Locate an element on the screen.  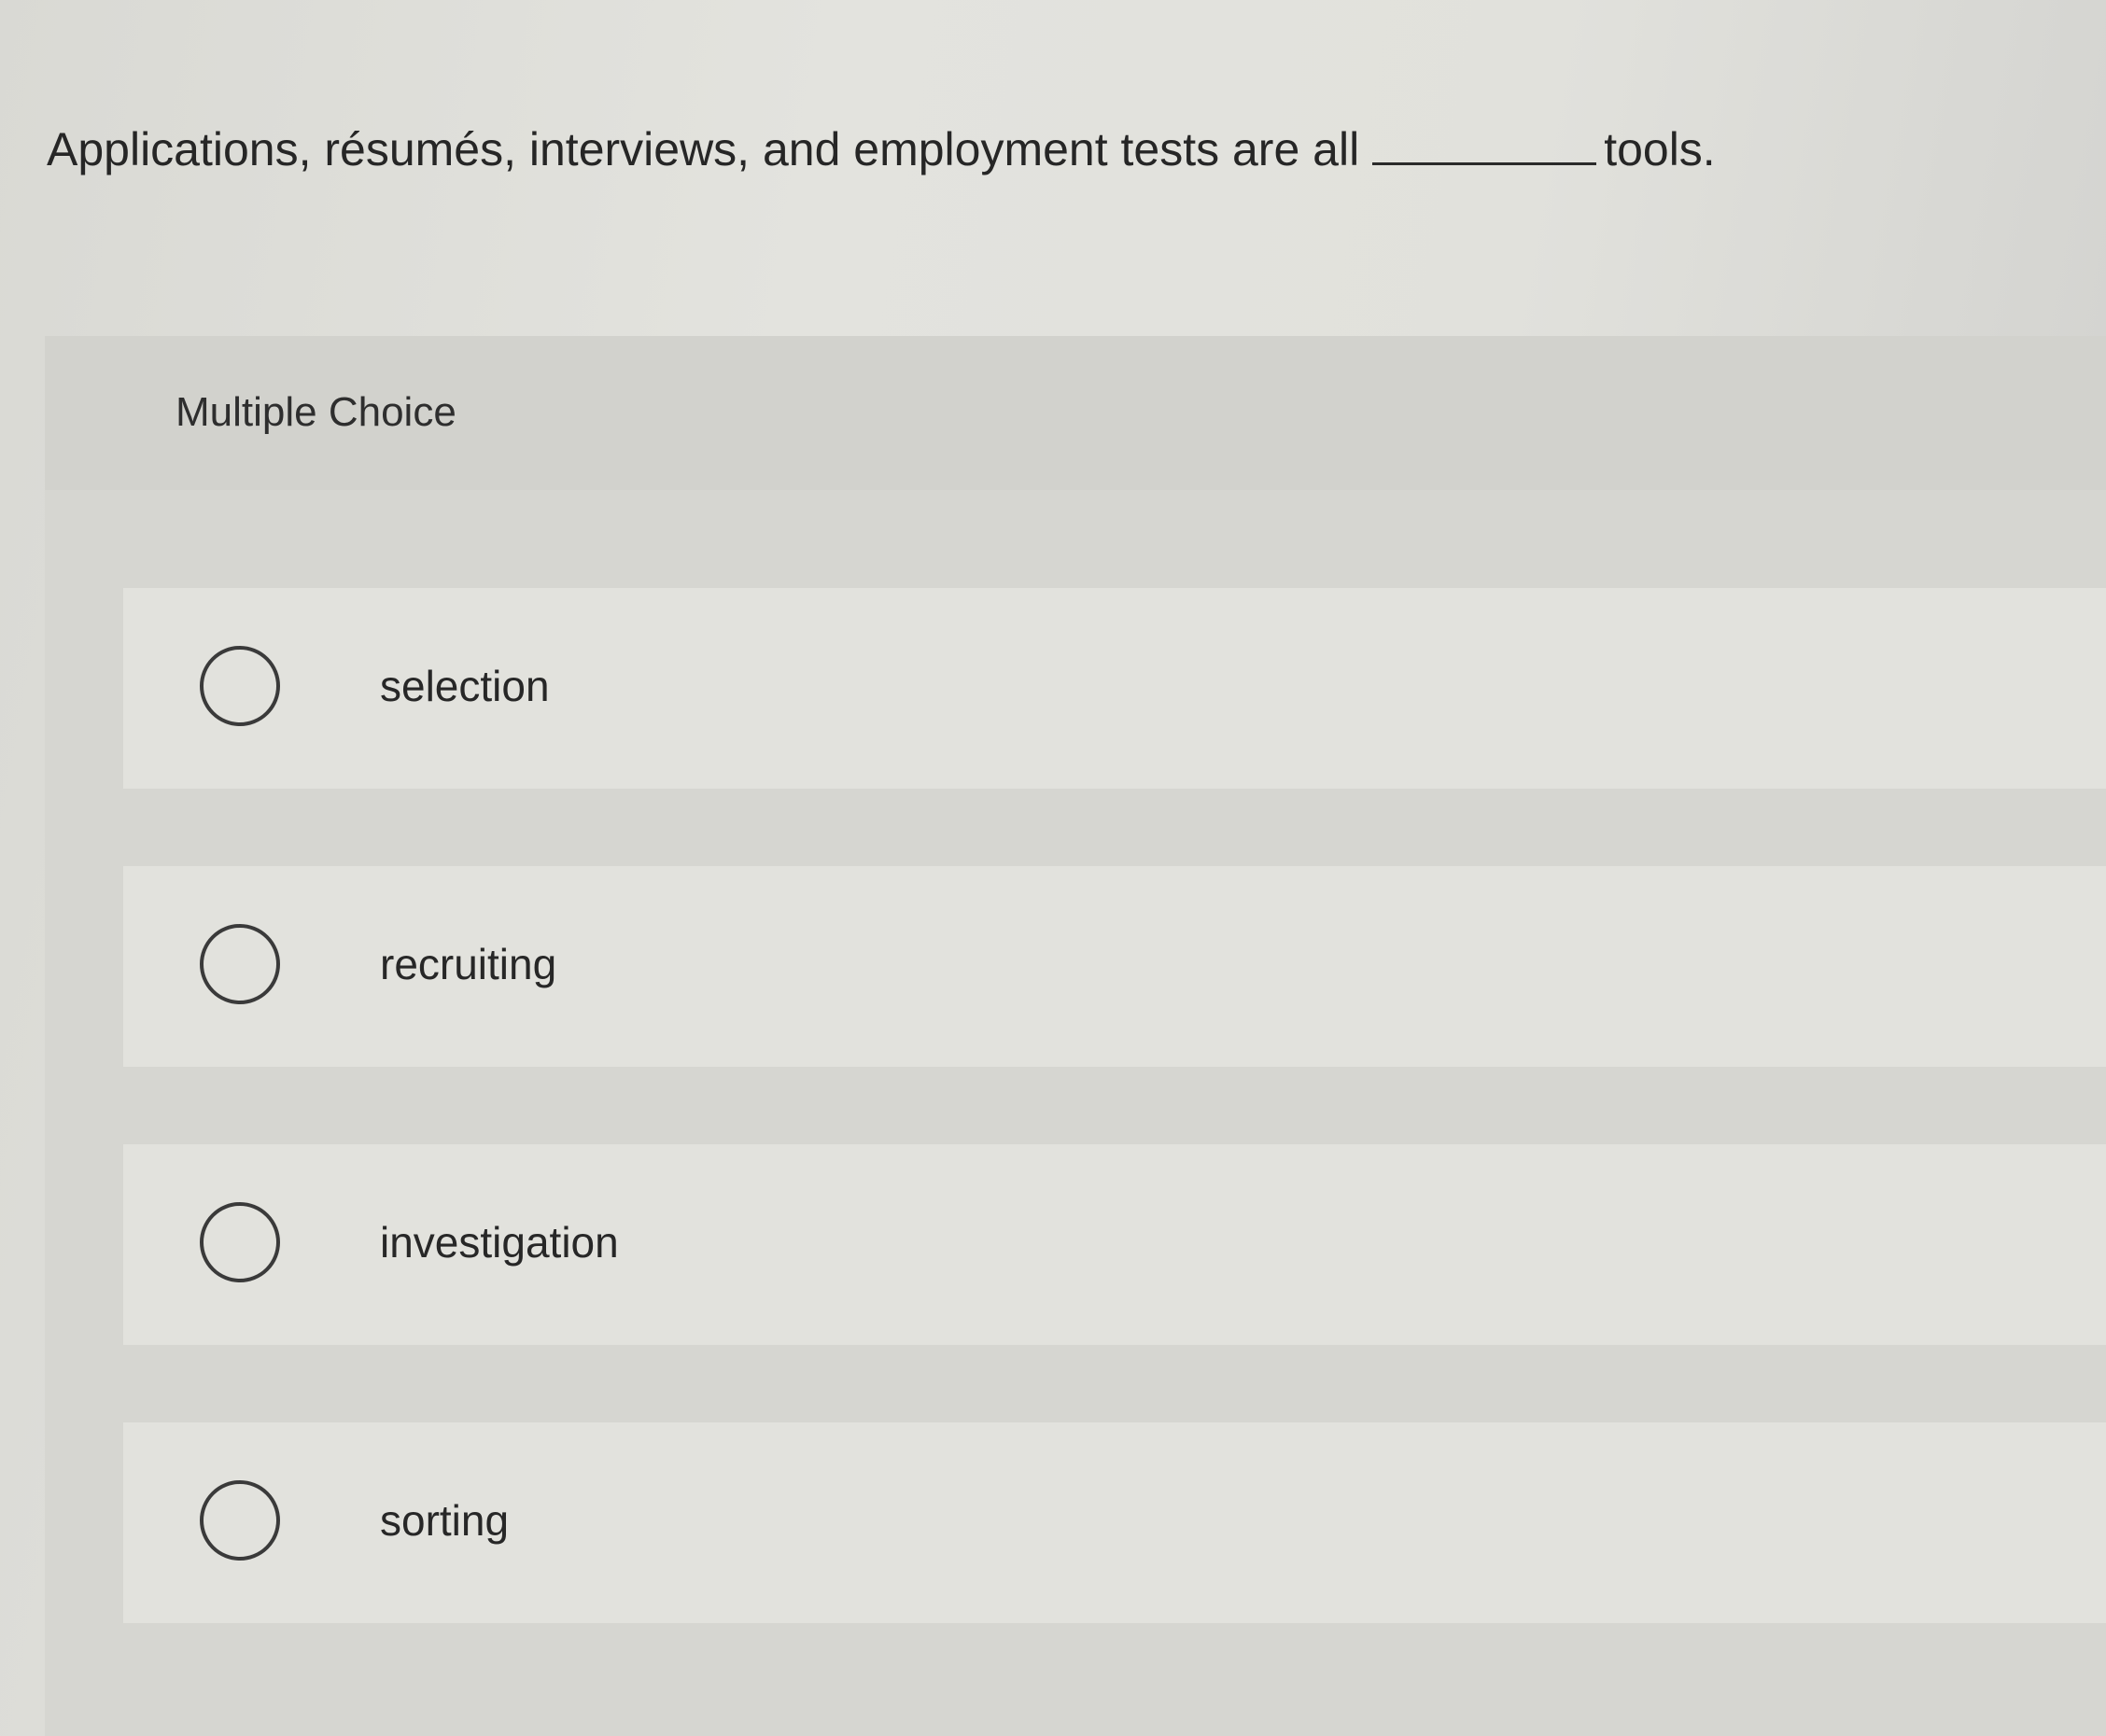
option-label: investigation is located at coordinates (499, 1242).